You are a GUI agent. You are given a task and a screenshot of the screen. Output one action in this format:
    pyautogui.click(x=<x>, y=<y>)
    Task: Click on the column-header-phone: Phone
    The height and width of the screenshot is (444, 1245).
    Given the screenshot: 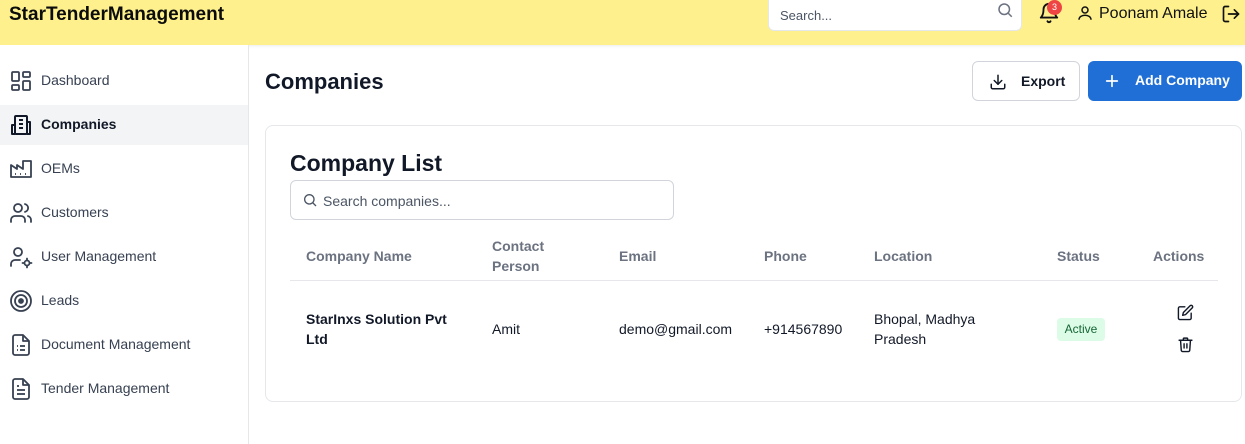 What is the action you would take?
    pyautogui.click(x=785, y=256)
    